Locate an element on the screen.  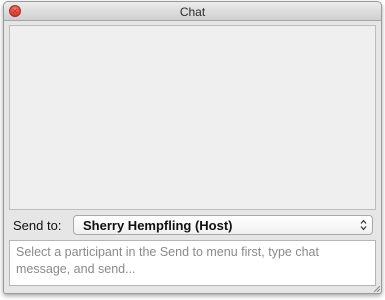
send-to-row: Send to: Sherry Hempfling (Host) is located at coordinates (192, 225).